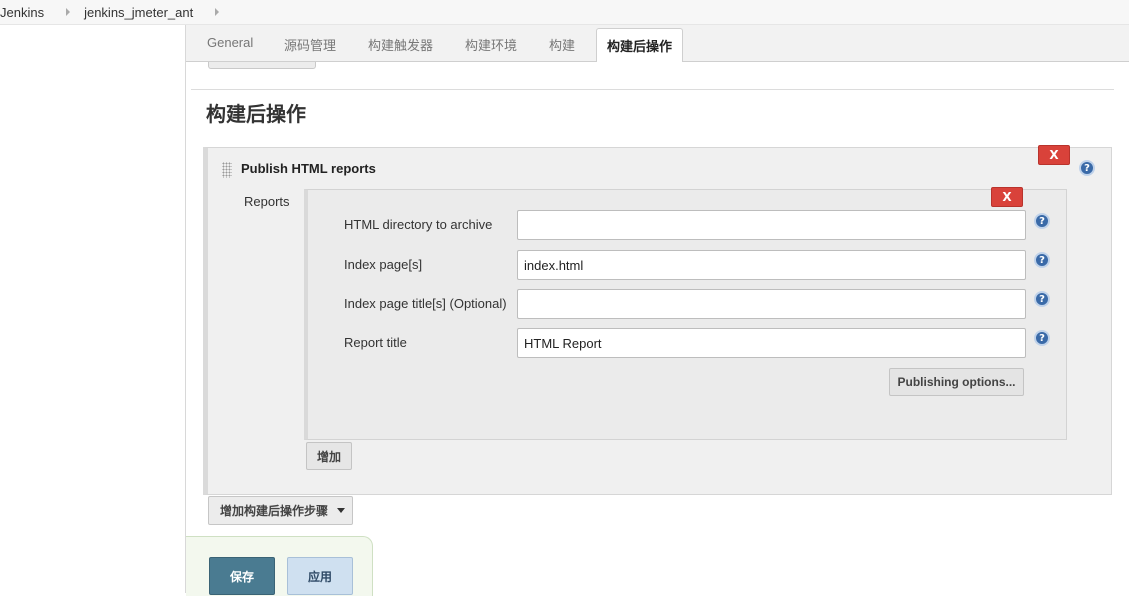 Image resolution: width=1129 pixels, height=596 pixels. What do you see at coordinates (771, 265) in the screenshot?
I see `index-pages-input` at bounding box center [771, 265].